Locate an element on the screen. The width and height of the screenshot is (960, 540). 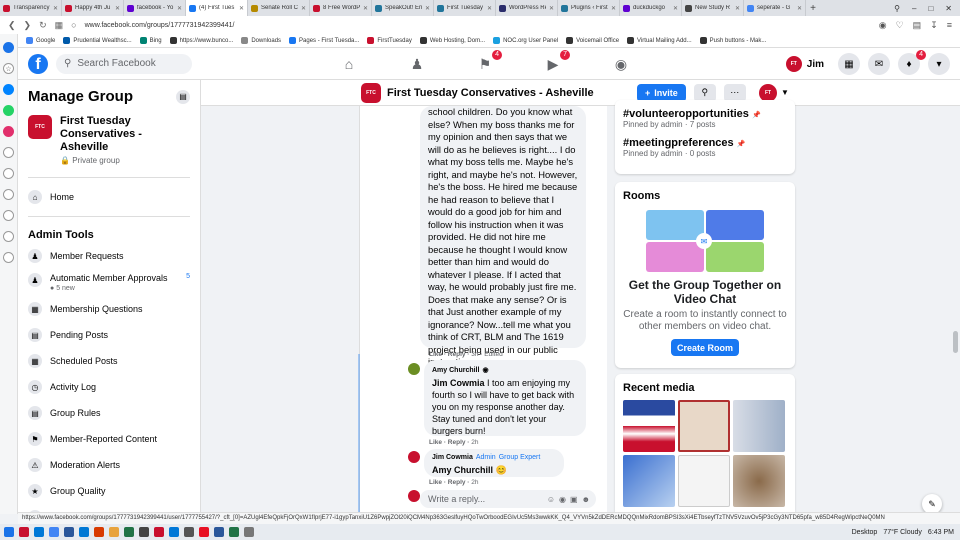
messenger-icon: ✉ is located at coordinates (879, 64).